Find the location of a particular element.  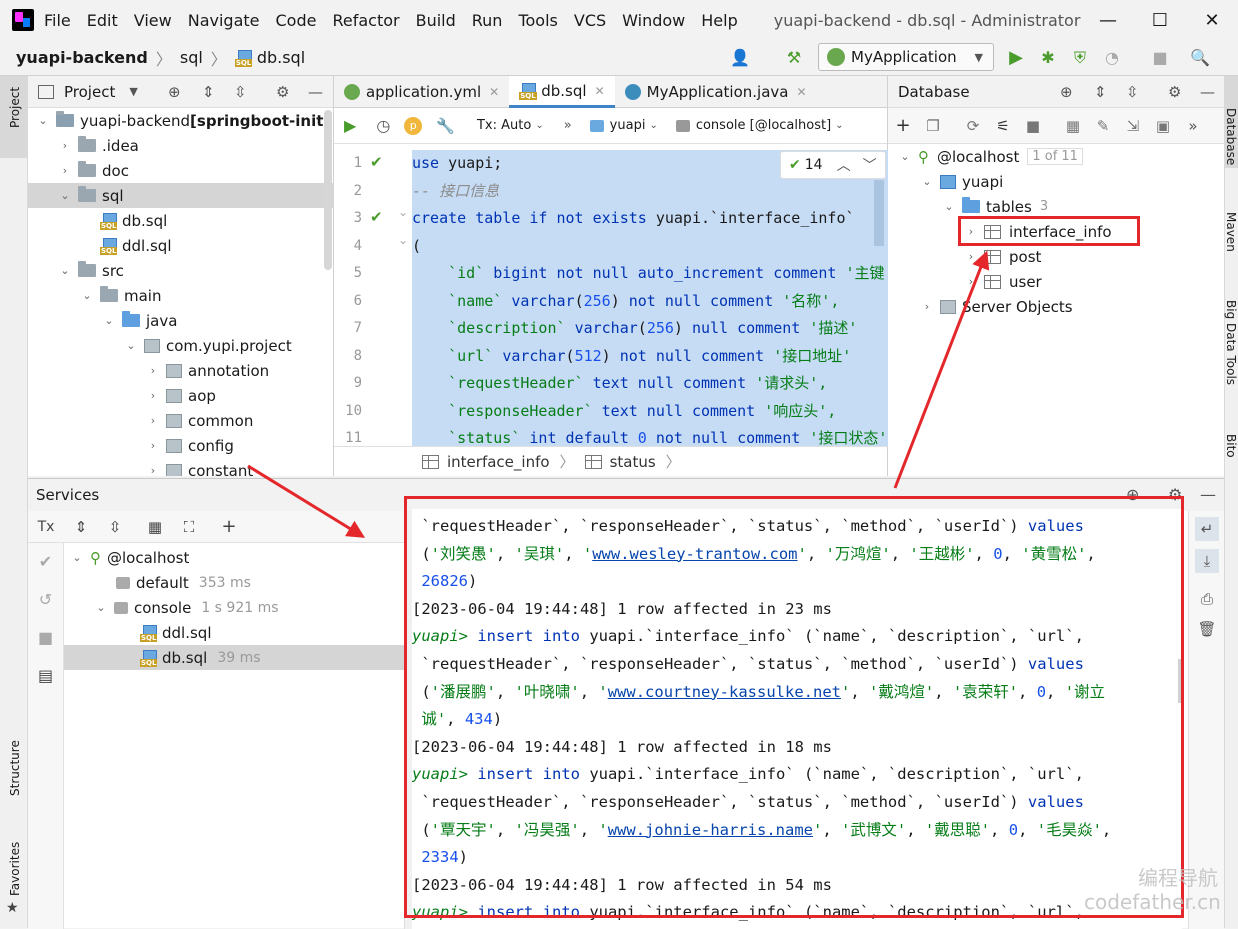

watermark-title: 编程导航 is located at coordinates (1178, 878).